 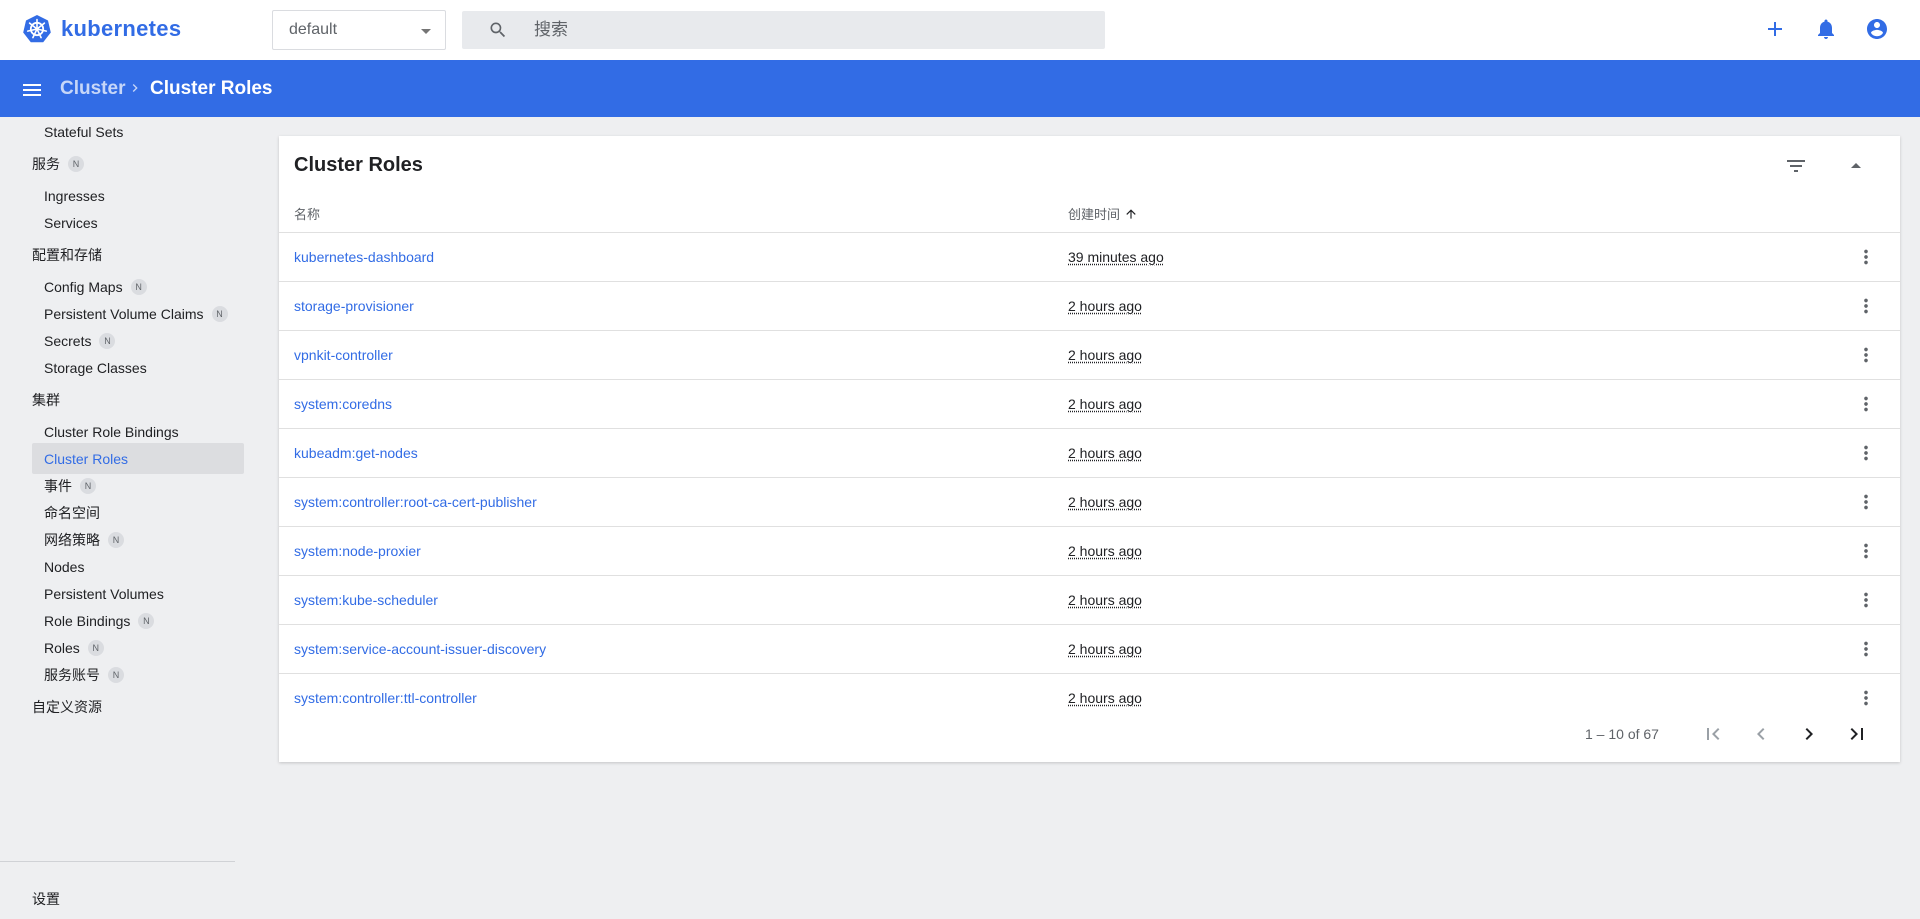 What do you see at coordinates (356, 453) in the screenshot?
I see `cluster-role-link: kubeadm:get-nodes` at bounding box center [356, 453].